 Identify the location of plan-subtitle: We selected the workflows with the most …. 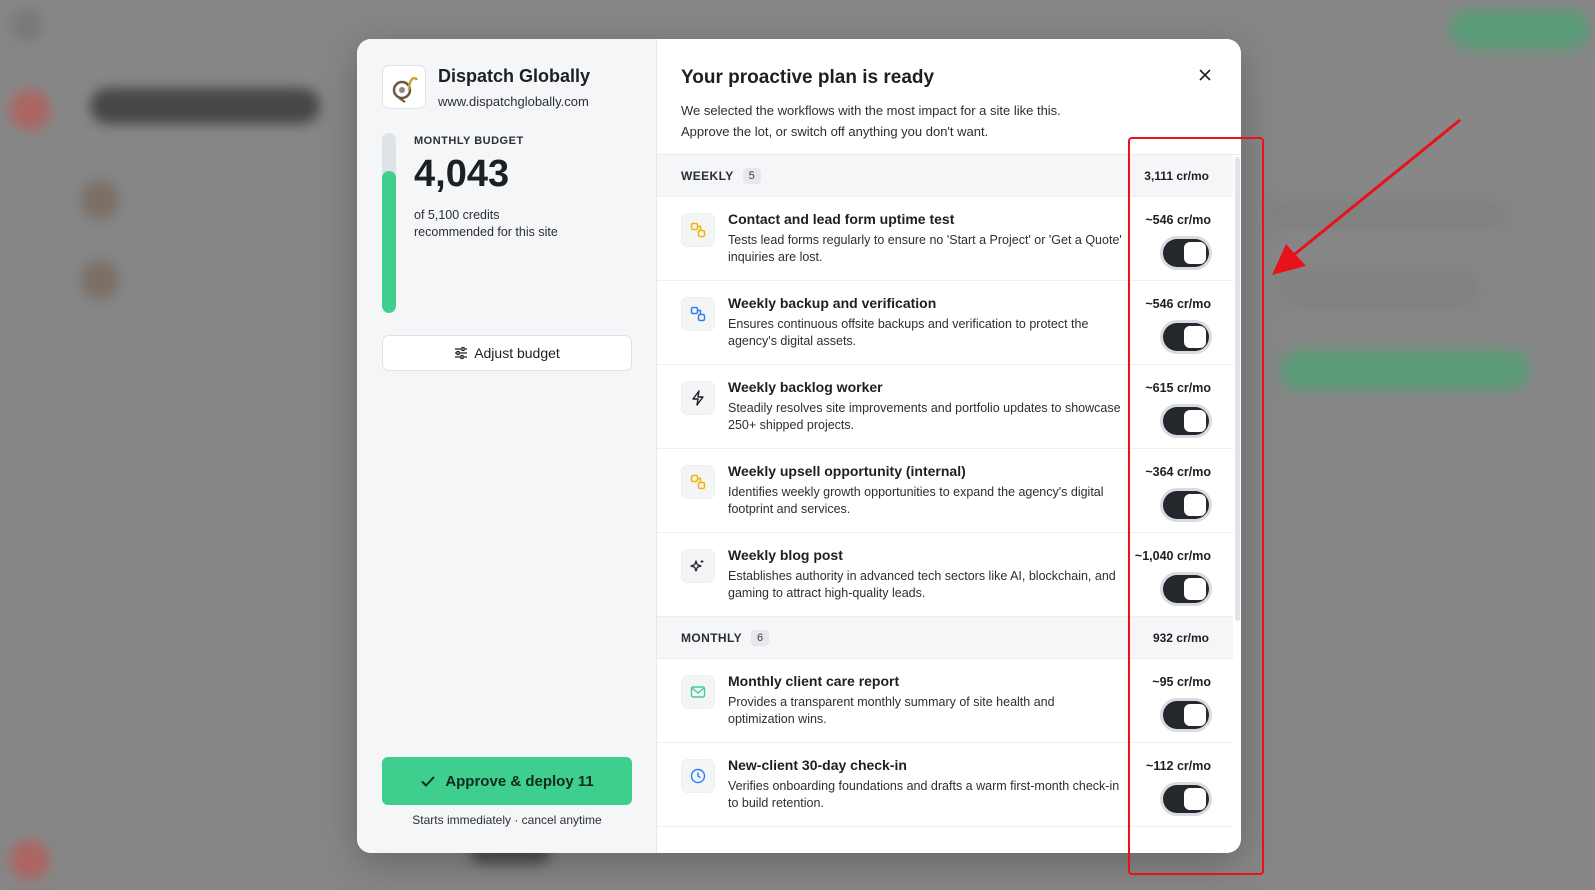
(871, 121).